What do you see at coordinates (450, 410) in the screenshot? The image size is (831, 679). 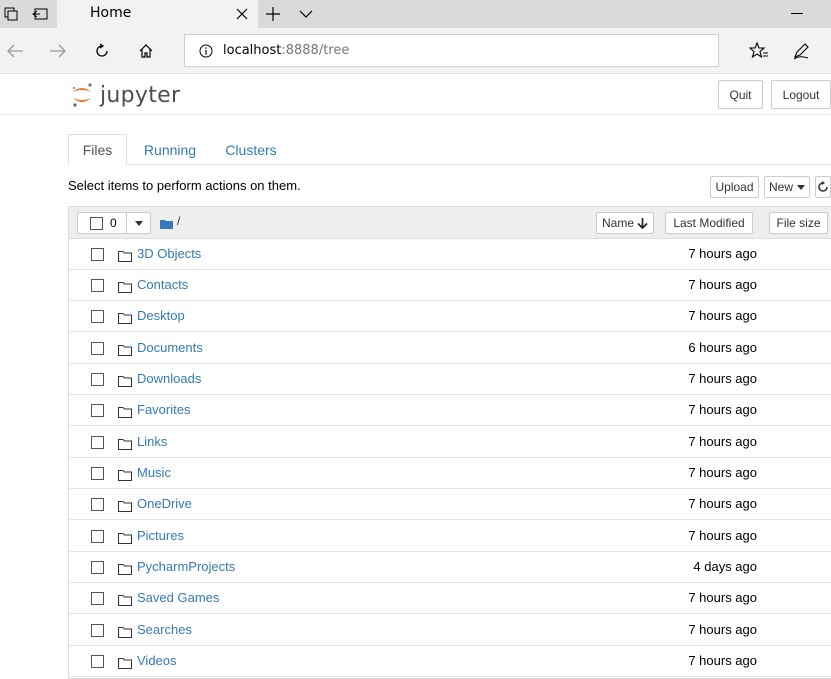 I see `table-row: Favorites 7 hours ago` at bounding box center [450, 410].